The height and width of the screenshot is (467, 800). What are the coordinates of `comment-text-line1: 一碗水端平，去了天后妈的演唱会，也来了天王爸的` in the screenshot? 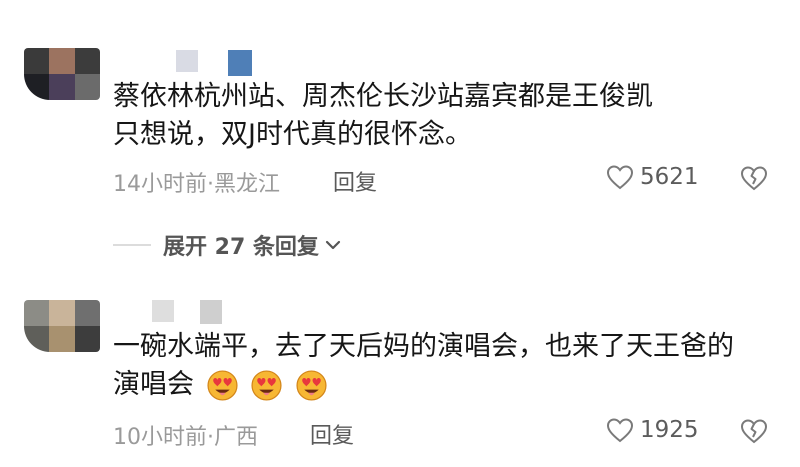 It's located at (423, 346).